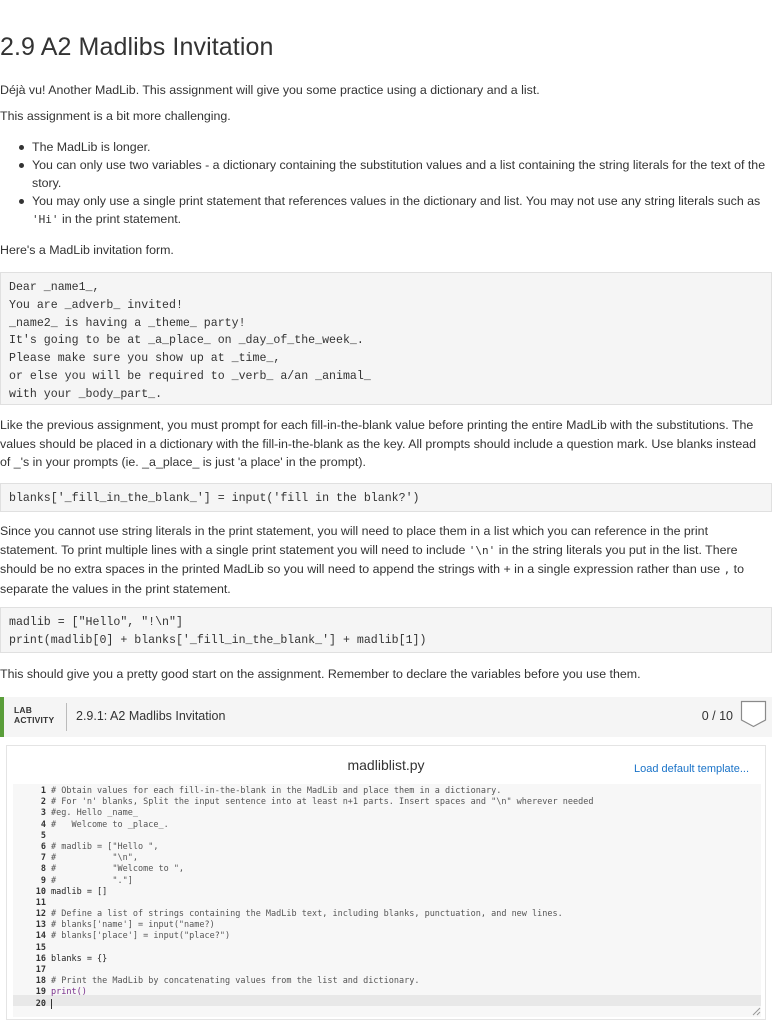 The width and height of the screenshot is (772, 1024). Describe the element at coordinates (86, 394) in the screenshot. I see `code-line: with your _body_part_.` at that location.